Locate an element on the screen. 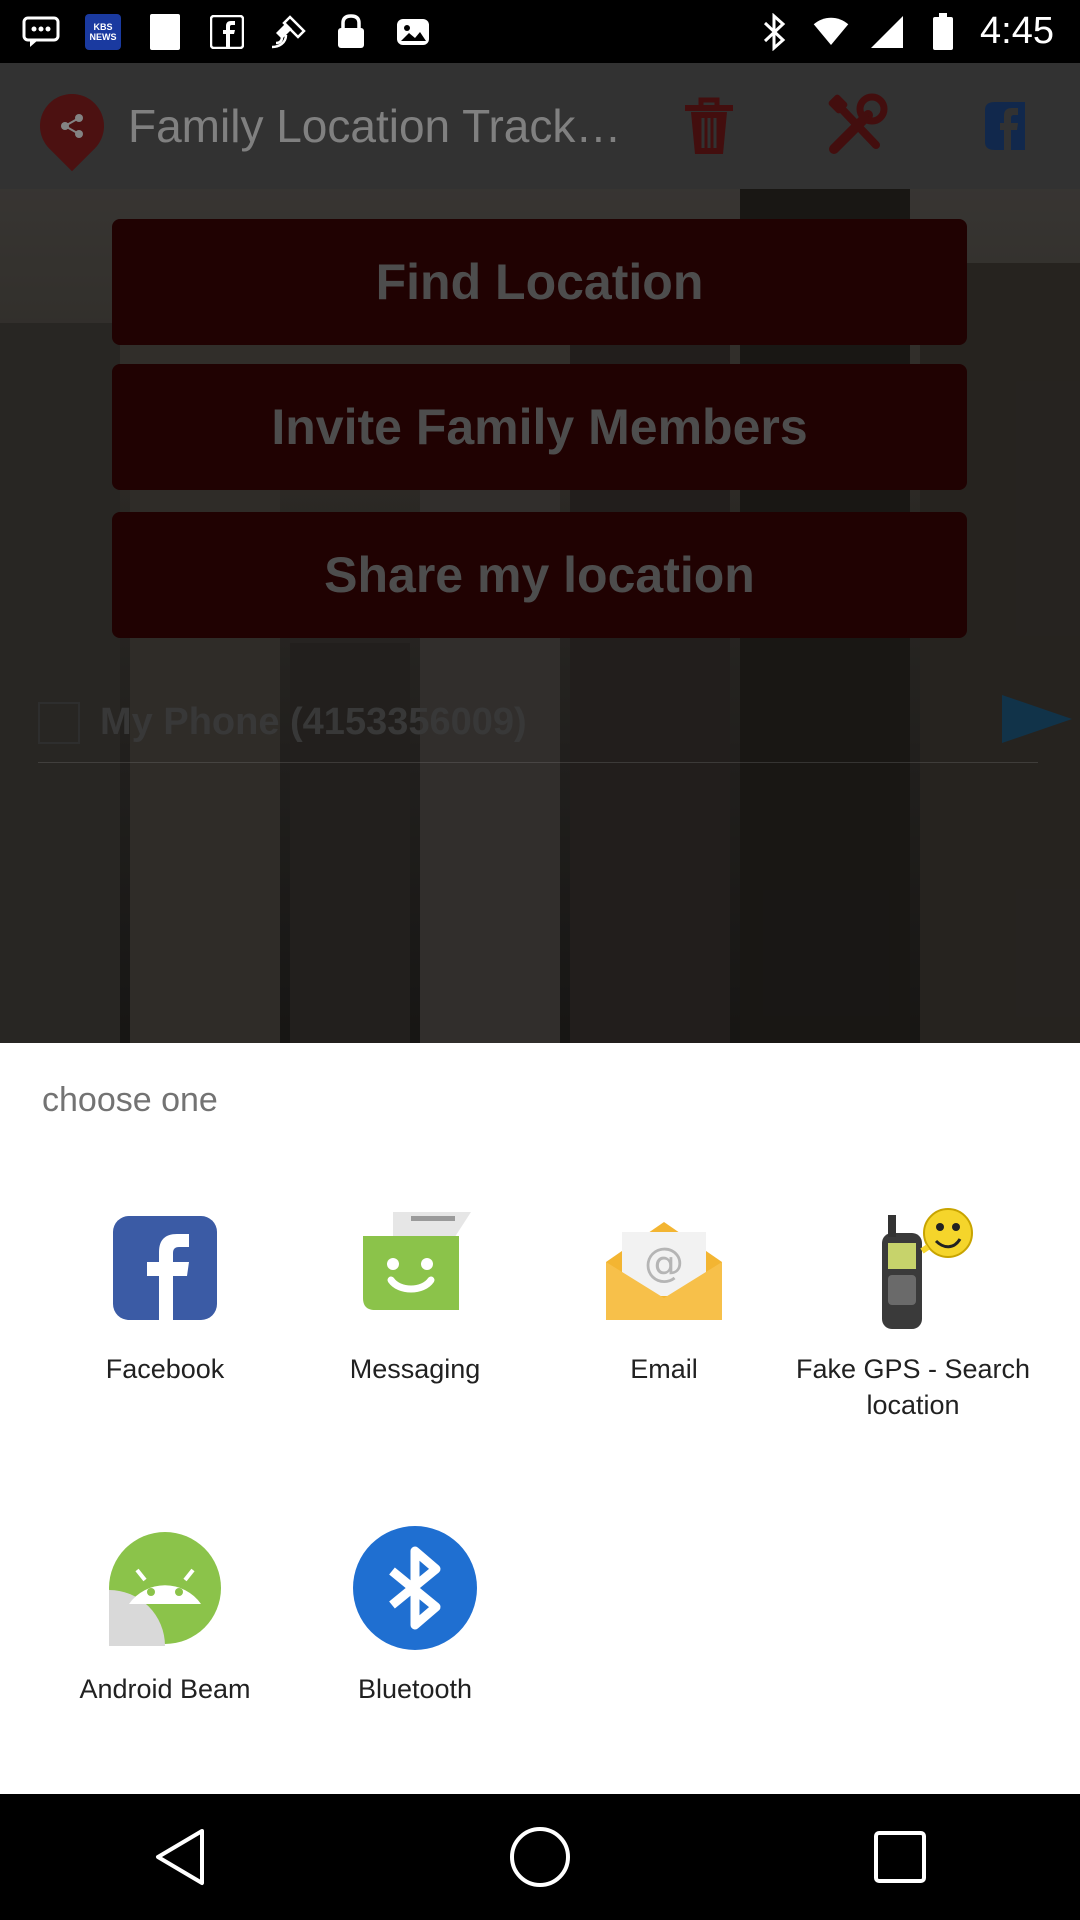 This screenshot has height=1920, width=1080. messaging-icon is located at coordinates (415, 1268).